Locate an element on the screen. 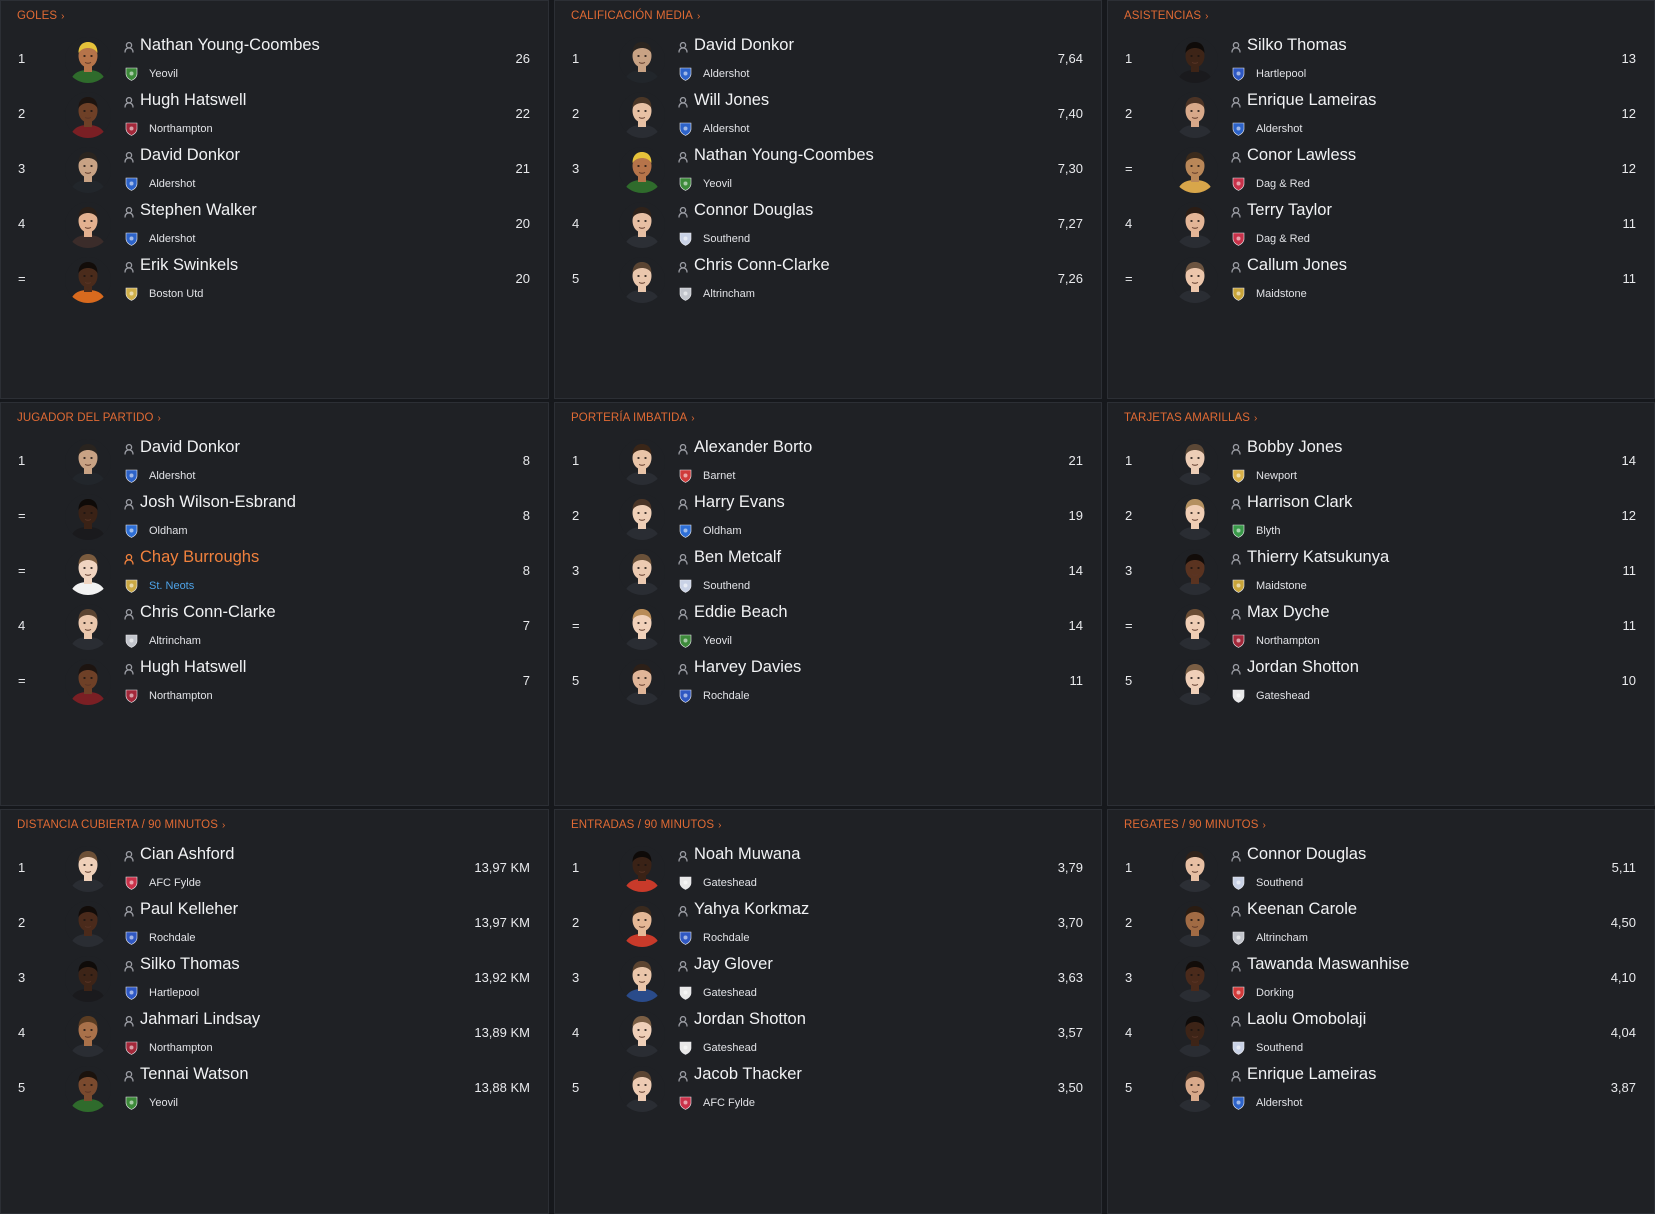  ranking-row: 4 Laolu Omobolaji Southend 4,04 is located at coordinates (1381, 1034).